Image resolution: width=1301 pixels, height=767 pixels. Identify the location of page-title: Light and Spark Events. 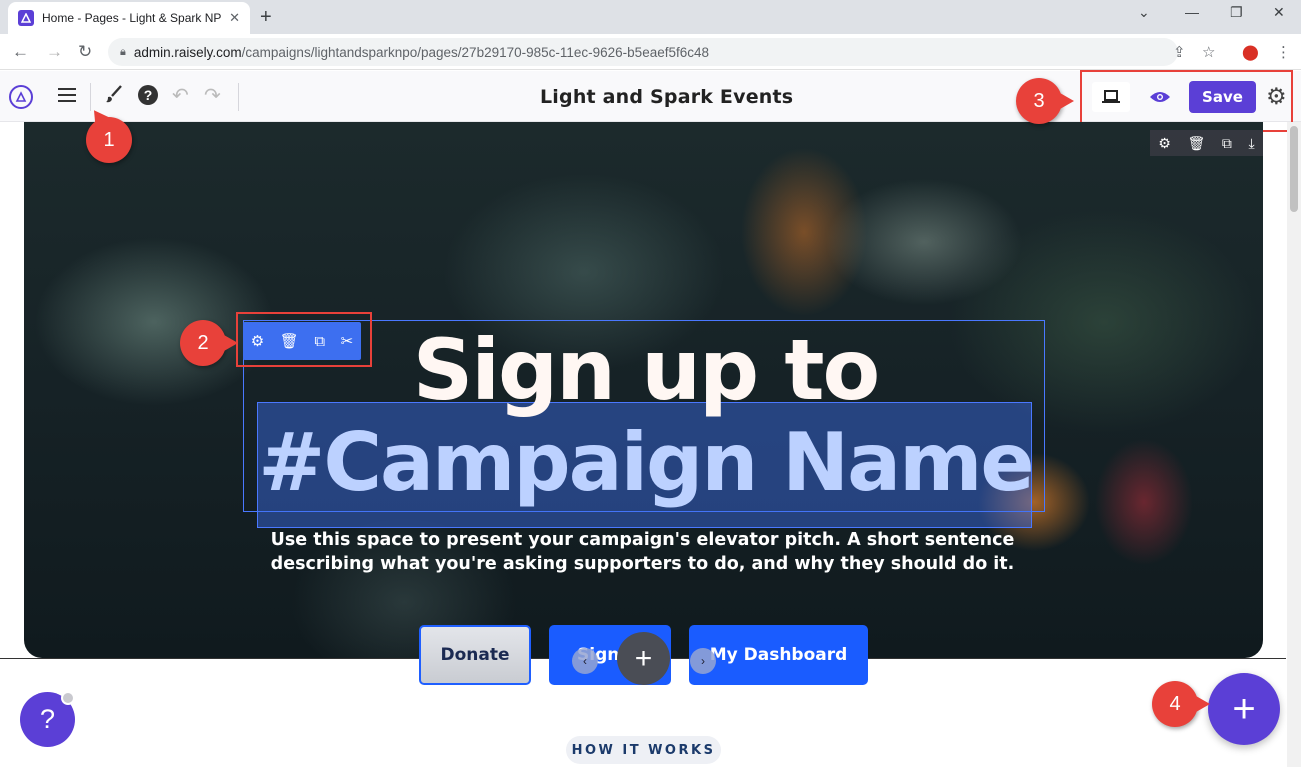
(667, 97).